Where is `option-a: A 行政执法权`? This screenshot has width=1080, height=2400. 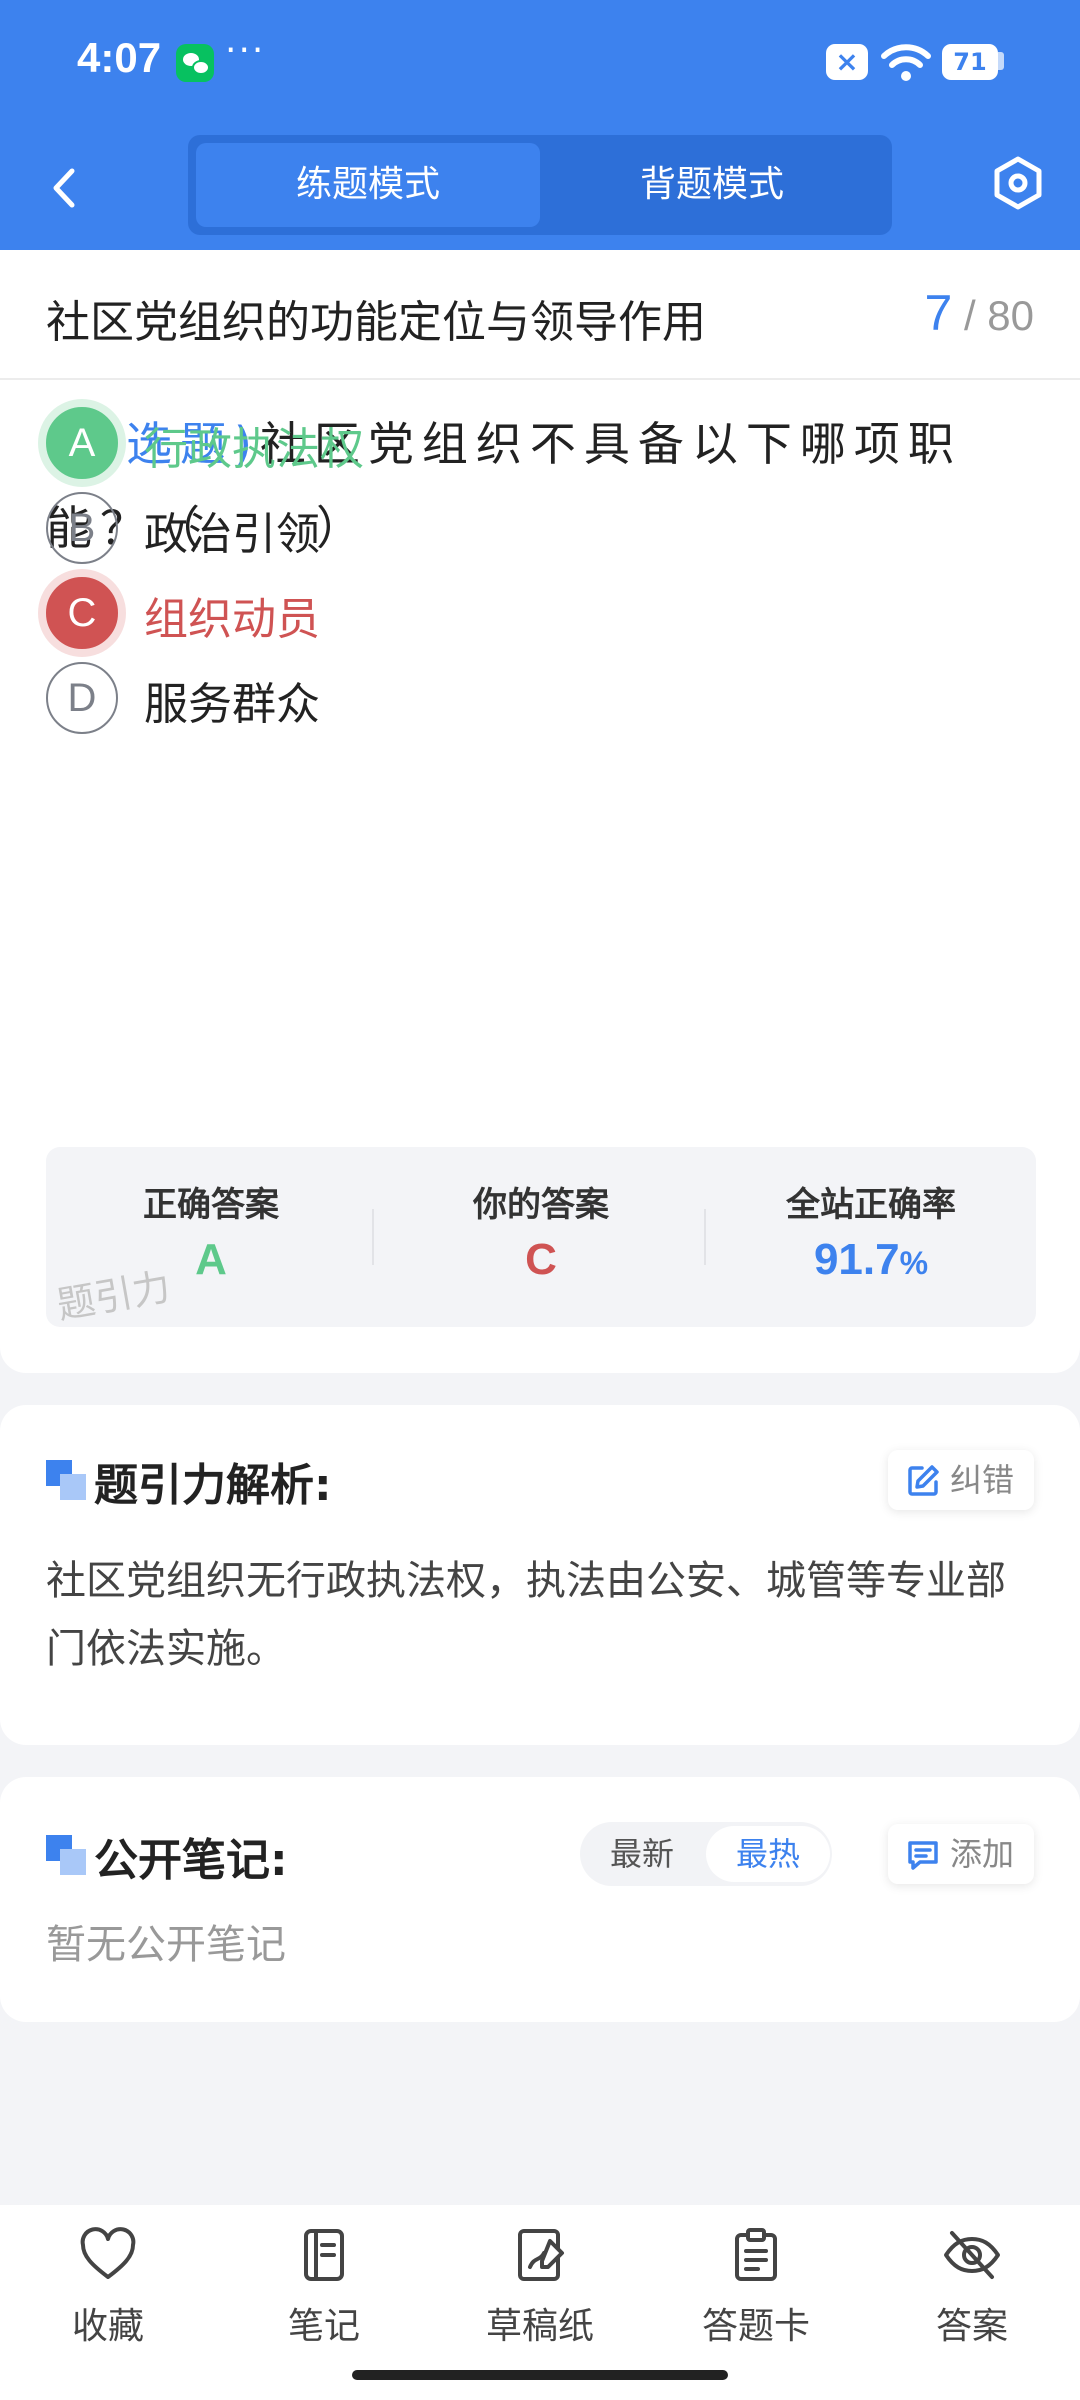 option-a: A 行政执法权 is located at coordinates (496, 443).